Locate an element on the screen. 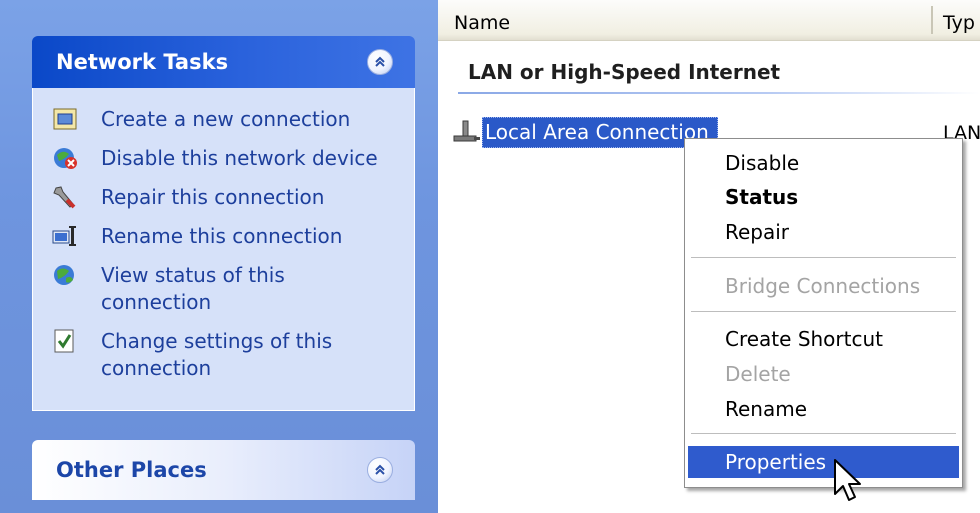 The width and height of the screenshot is (980, 513). task-repair-connection: Repair this connection is located at coordinates (232, 197).